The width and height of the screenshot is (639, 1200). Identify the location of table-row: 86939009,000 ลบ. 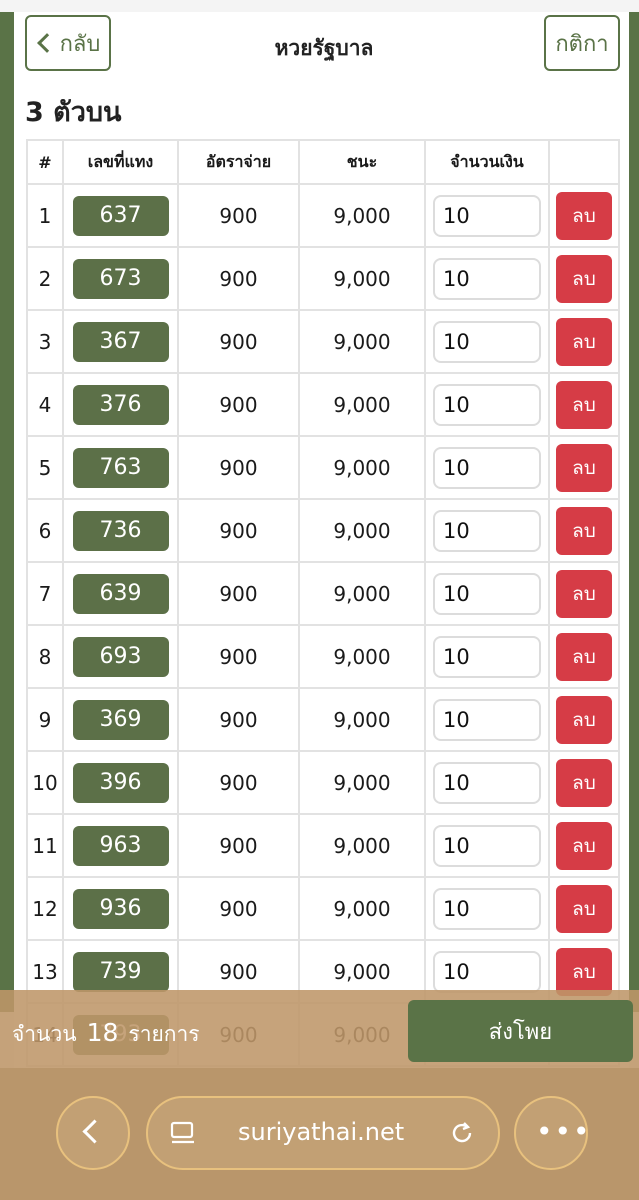
(323, 656).